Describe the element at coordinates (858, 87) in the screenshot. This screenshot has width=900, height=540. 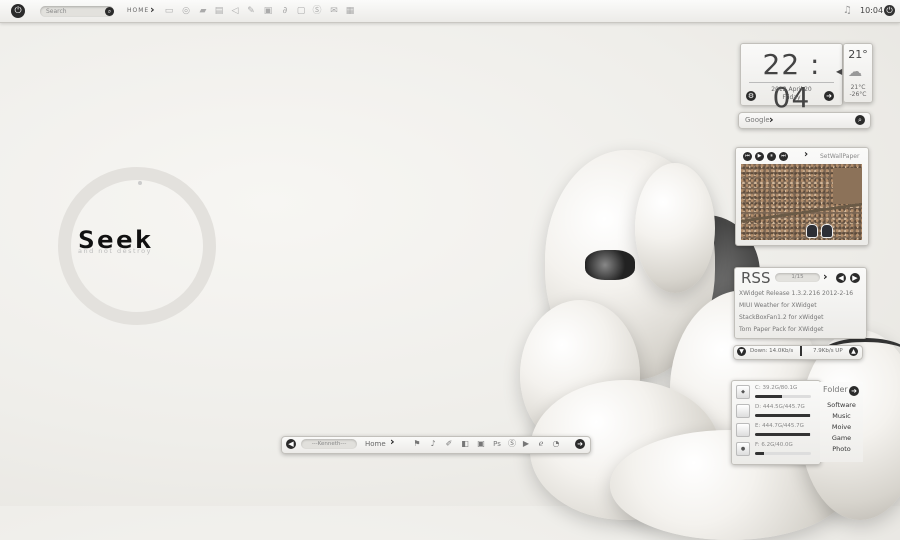
I see `weather-high: 21°C` at that location.